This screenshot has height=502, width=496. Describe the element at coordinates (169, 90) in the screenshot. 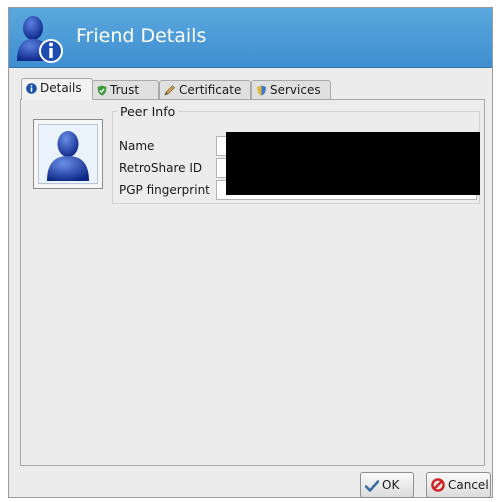

I see `pen-icon` at that location.